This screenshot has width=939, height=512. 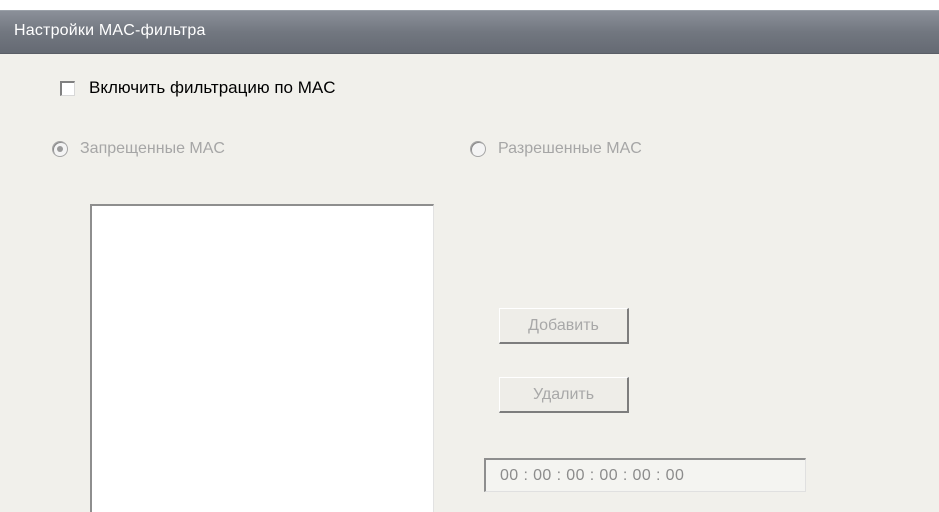 I want to click on deny-mac-label: Запрещенные MAC, so click(x=152, y=149).